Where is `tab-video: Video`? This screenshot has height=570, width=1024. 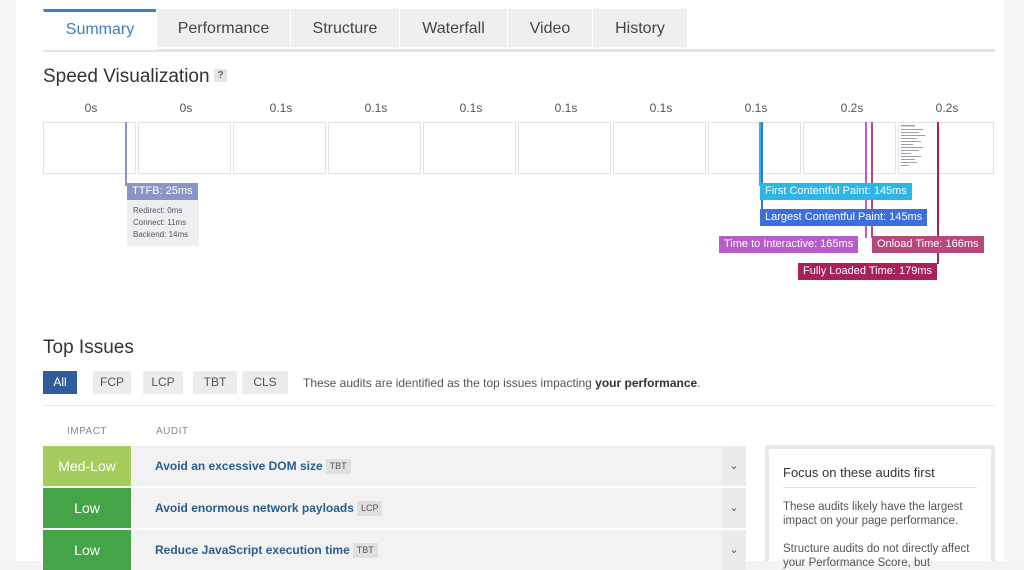
tab-video: Video is located at coordinates (549, 28).